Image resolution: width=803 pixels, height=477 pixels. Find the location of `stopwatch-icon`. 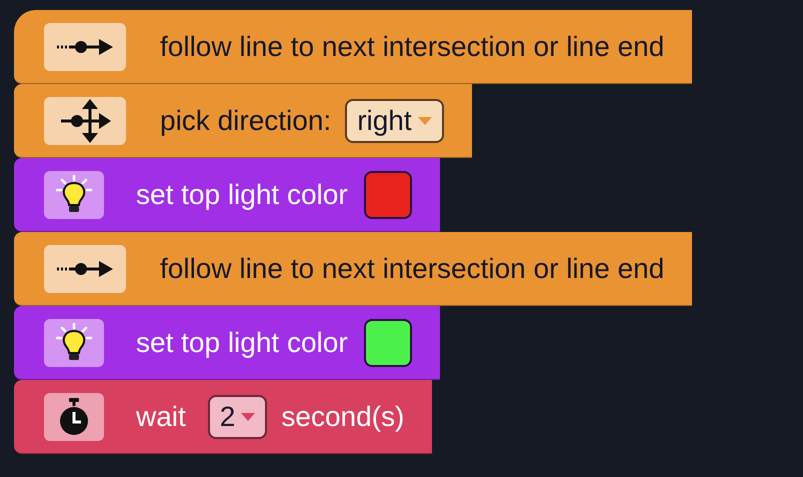

stopwatch-icon is located at coordinates (74, 416).